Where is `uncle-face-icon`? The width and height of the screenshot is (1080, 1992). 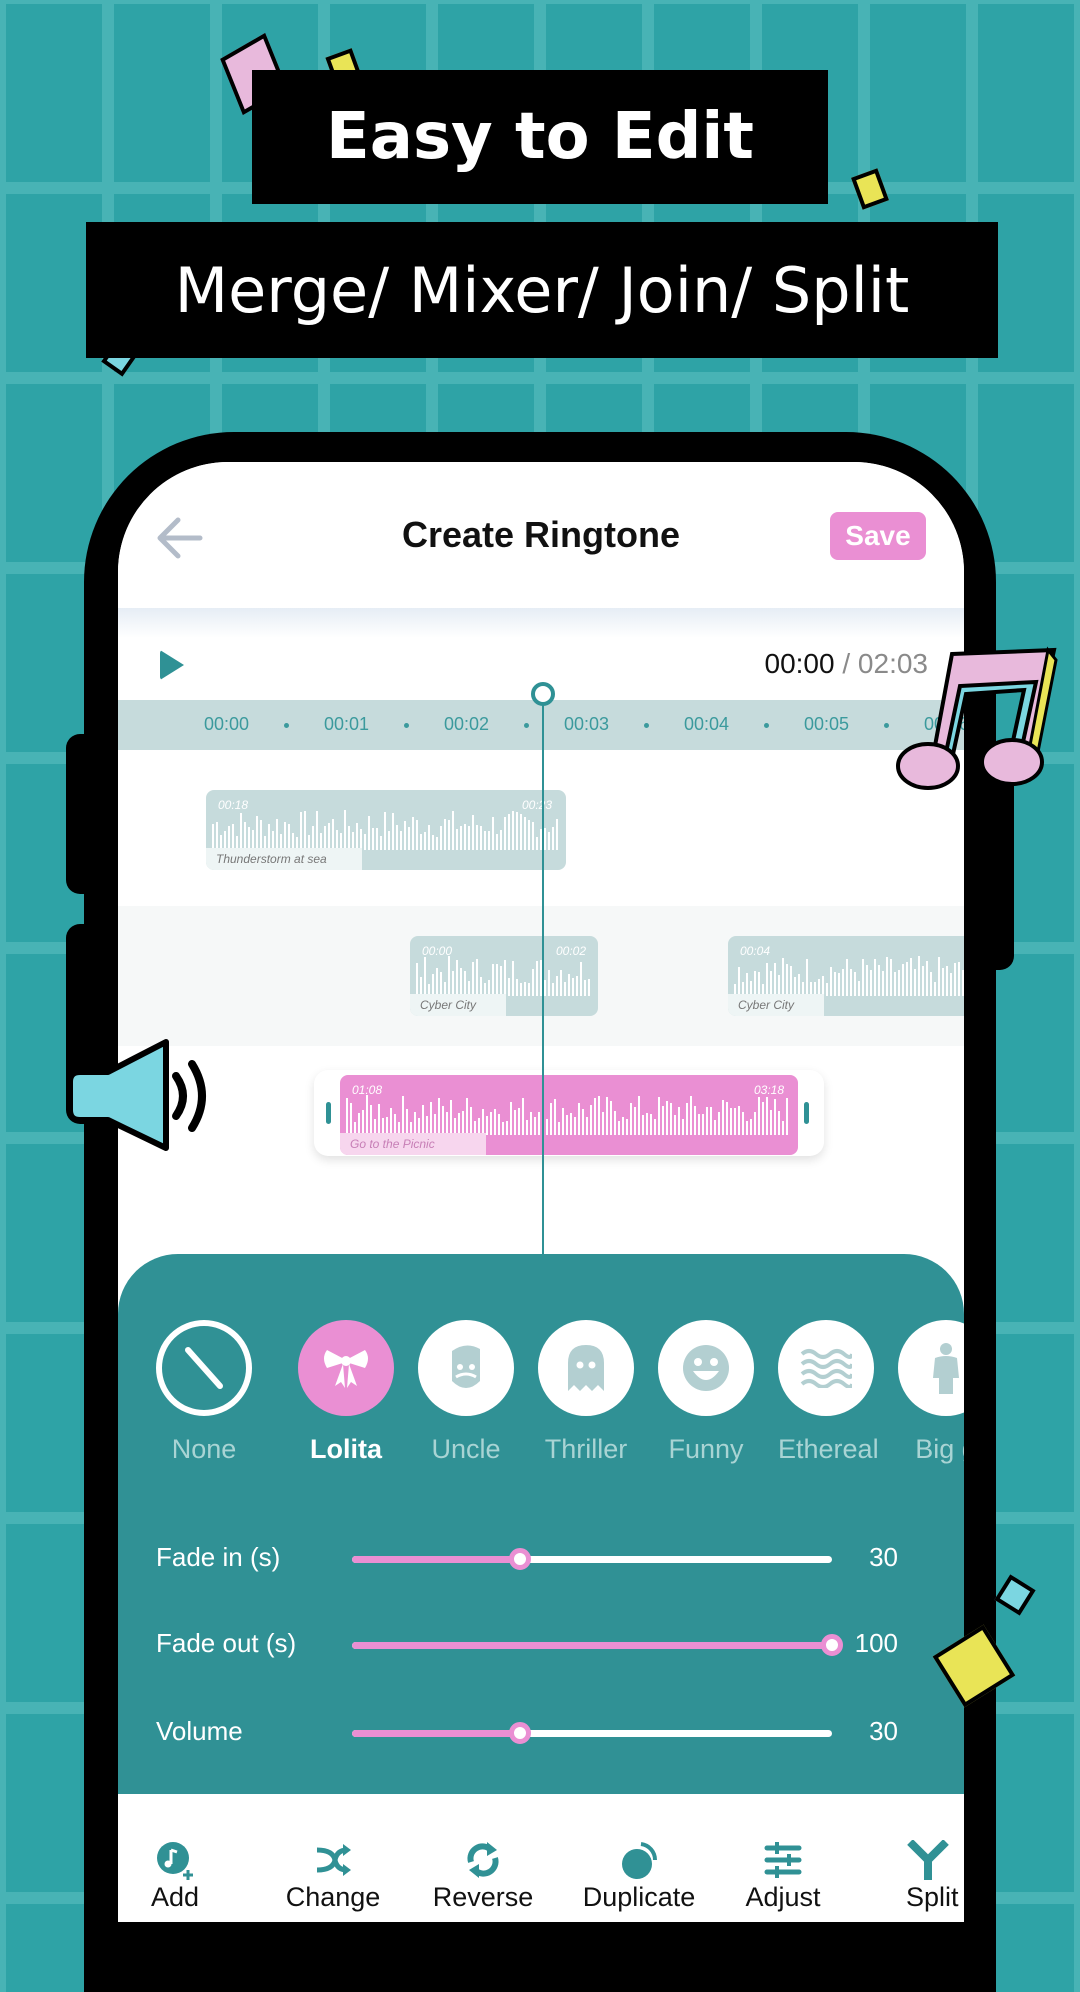 uncle-face-icon is located at coordinates (466, 1368).